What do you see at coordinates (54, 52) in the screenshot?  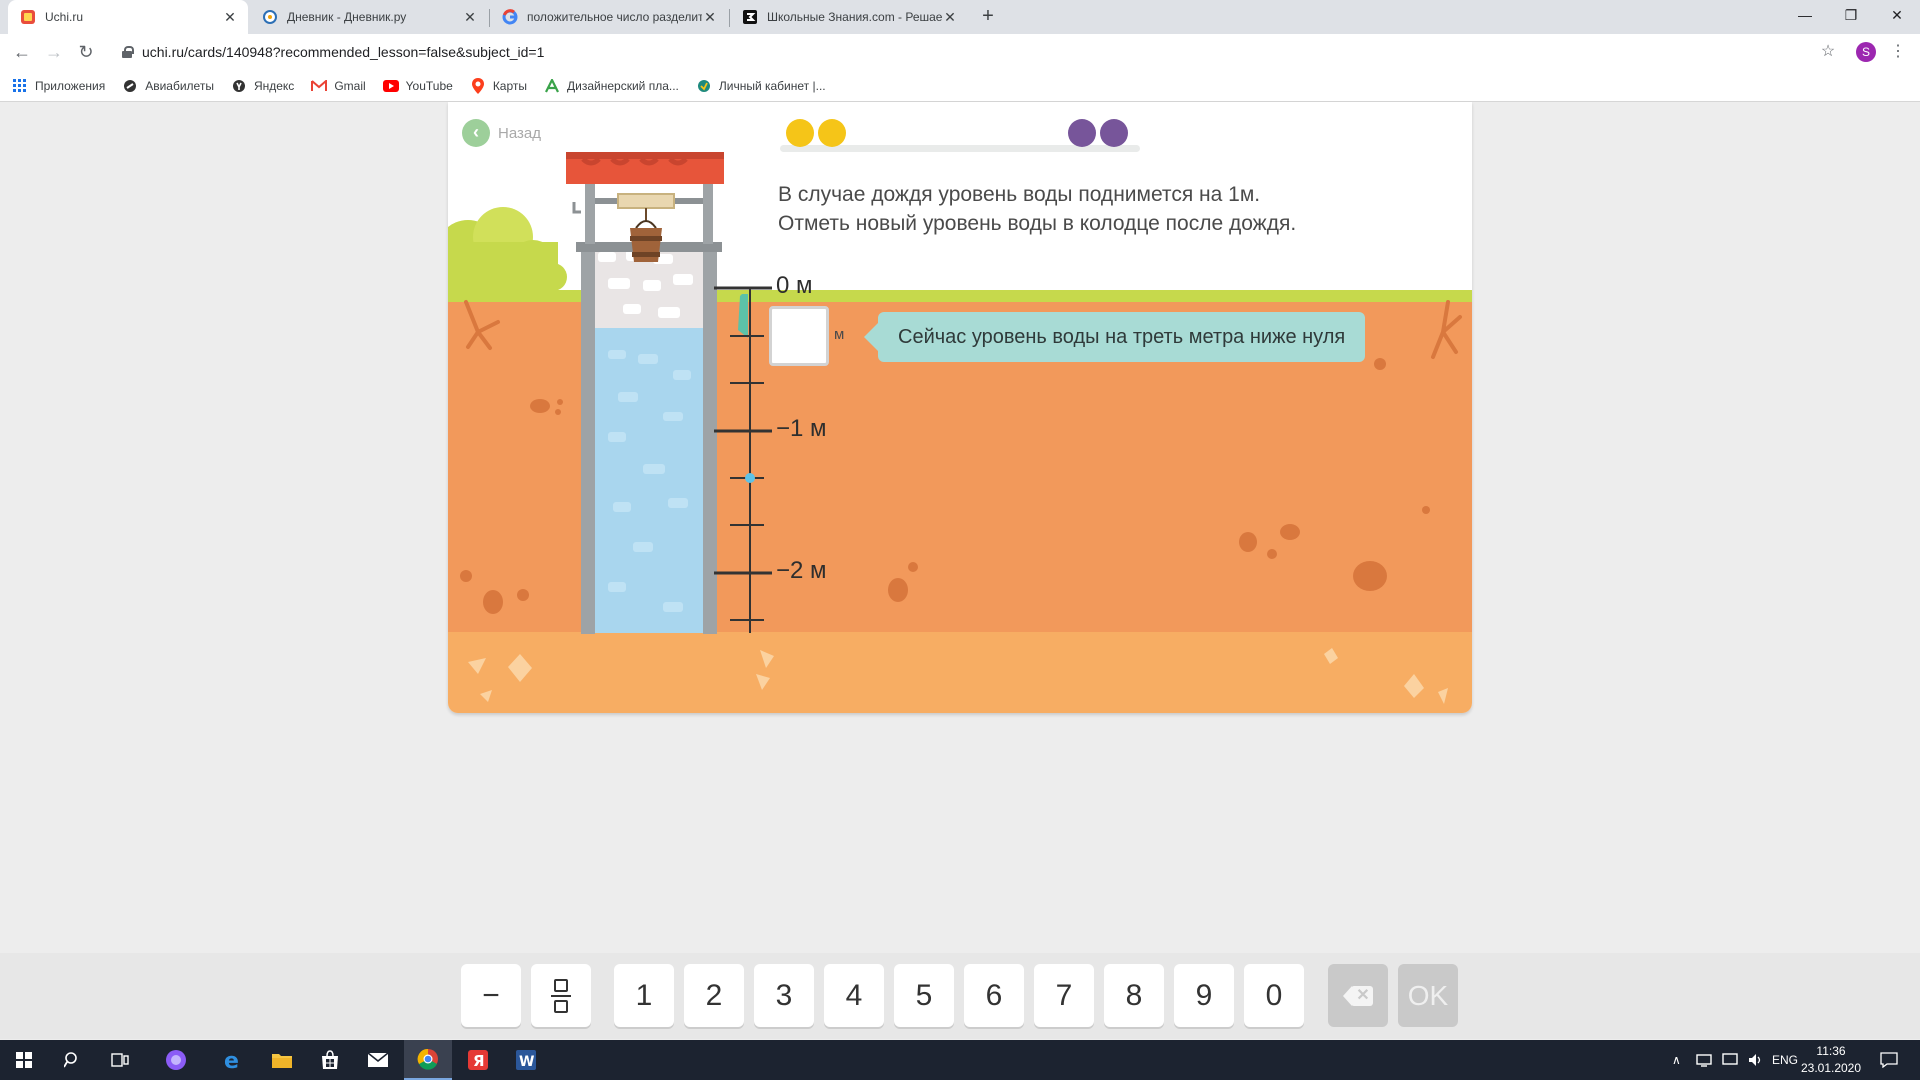 I see `forward-arrow-icon: →` at bounding box center [54, 52].